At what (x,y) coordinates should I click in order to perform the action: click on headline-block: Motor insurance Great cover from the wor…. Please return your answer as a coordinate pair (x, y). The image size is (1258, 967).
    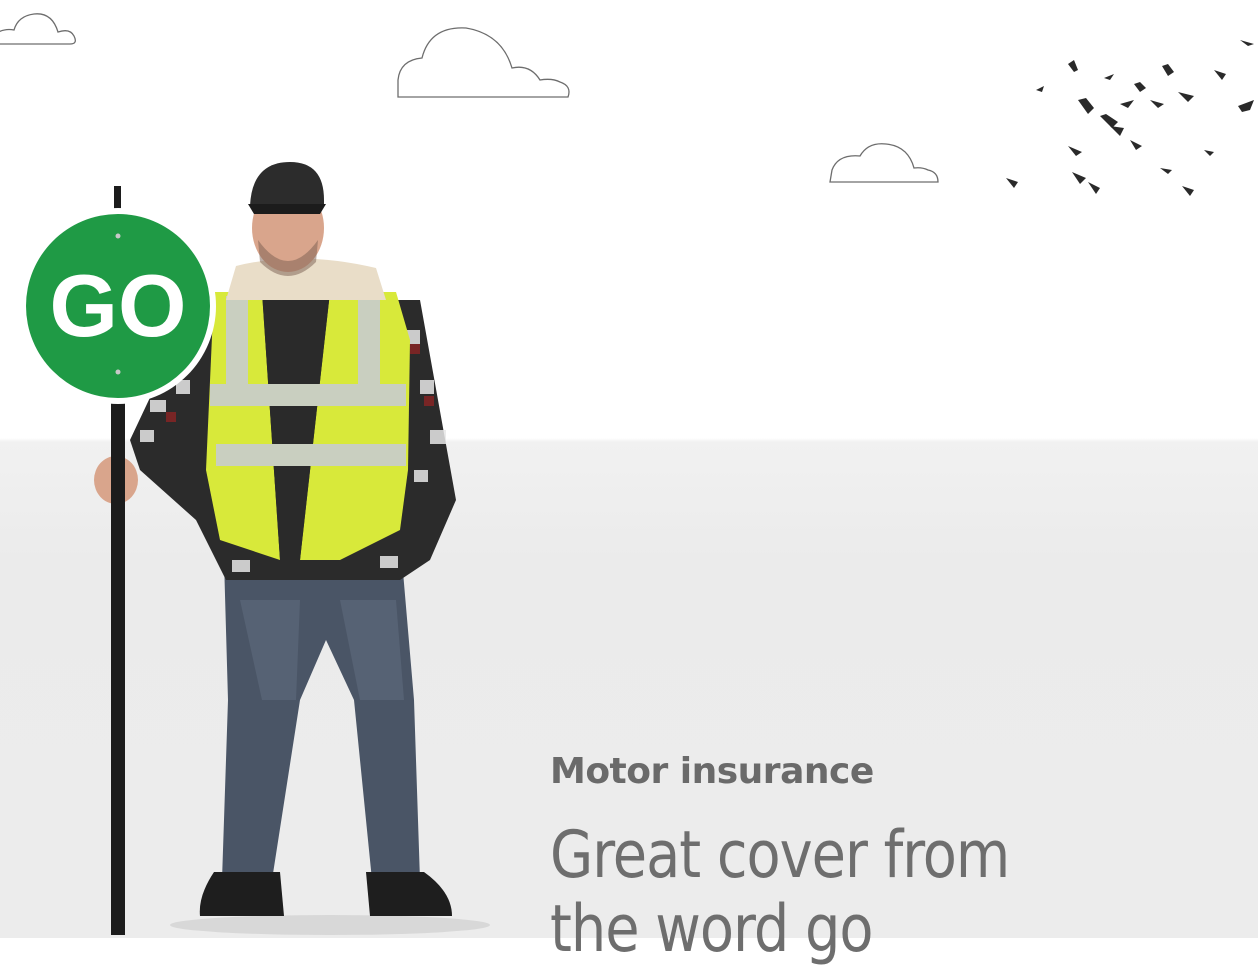
    Looking at the image, I should click on (900, 856).